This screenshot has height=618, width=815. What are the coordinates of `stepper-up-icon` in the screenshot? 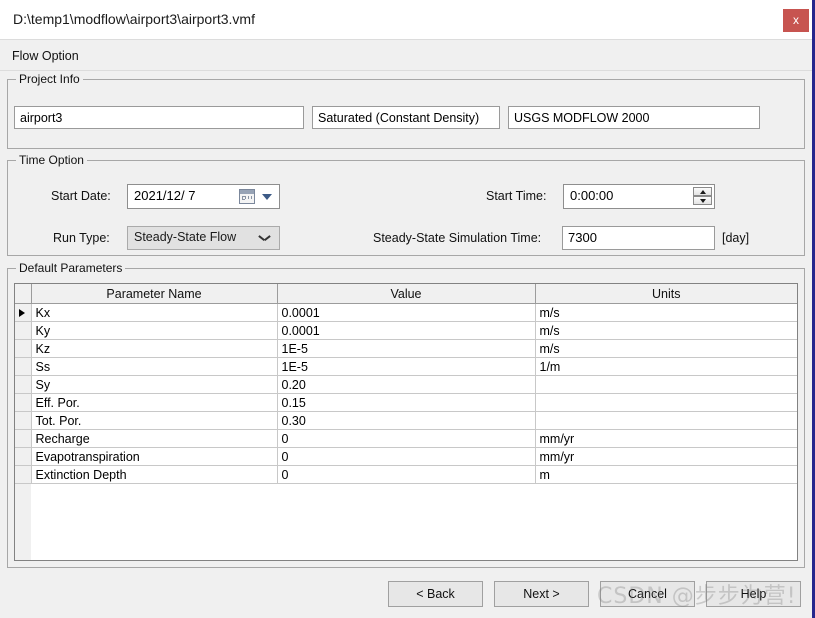 It's located at (702, 191).